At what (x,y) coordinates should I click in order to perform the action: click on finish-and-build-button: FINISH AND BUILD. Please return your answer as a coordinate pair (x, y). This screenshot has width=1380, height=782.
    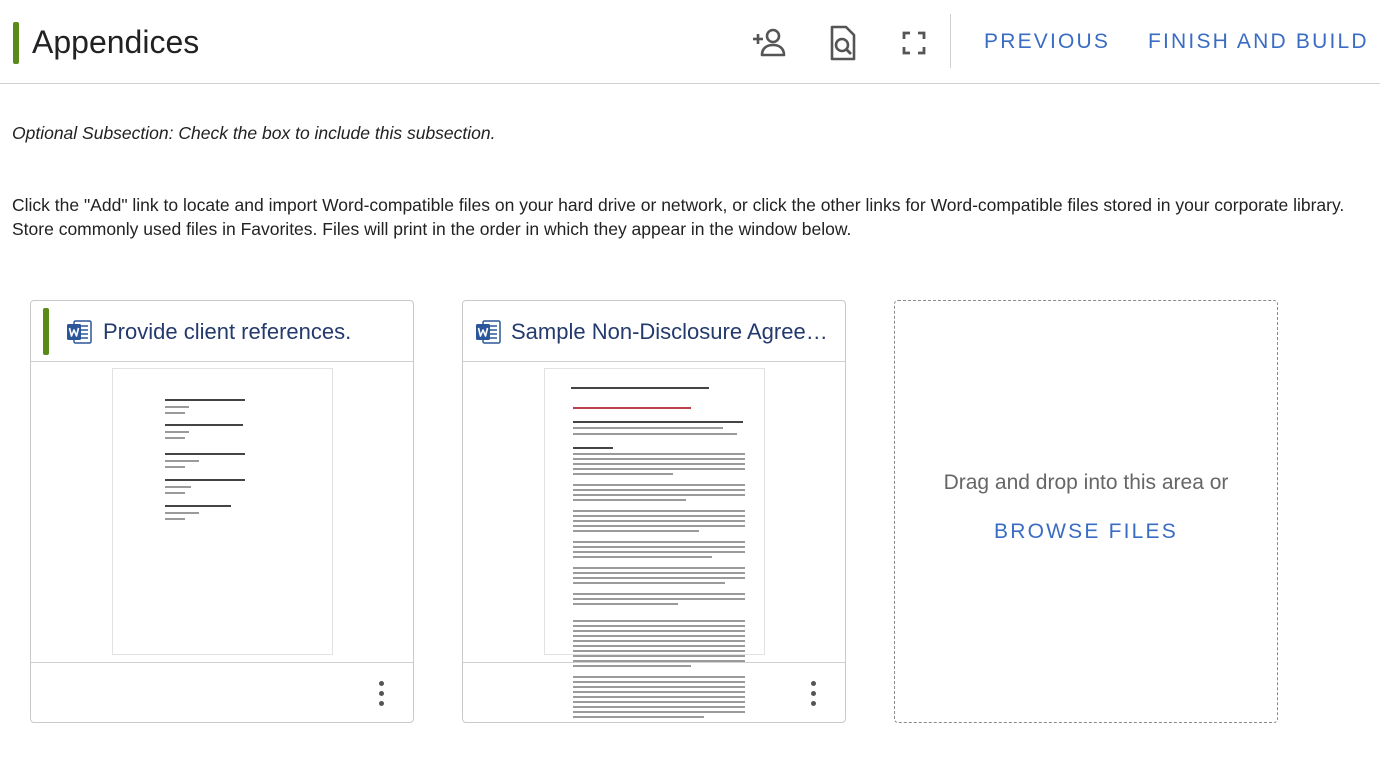
    Looking at the image, I should click on (1258, 42).